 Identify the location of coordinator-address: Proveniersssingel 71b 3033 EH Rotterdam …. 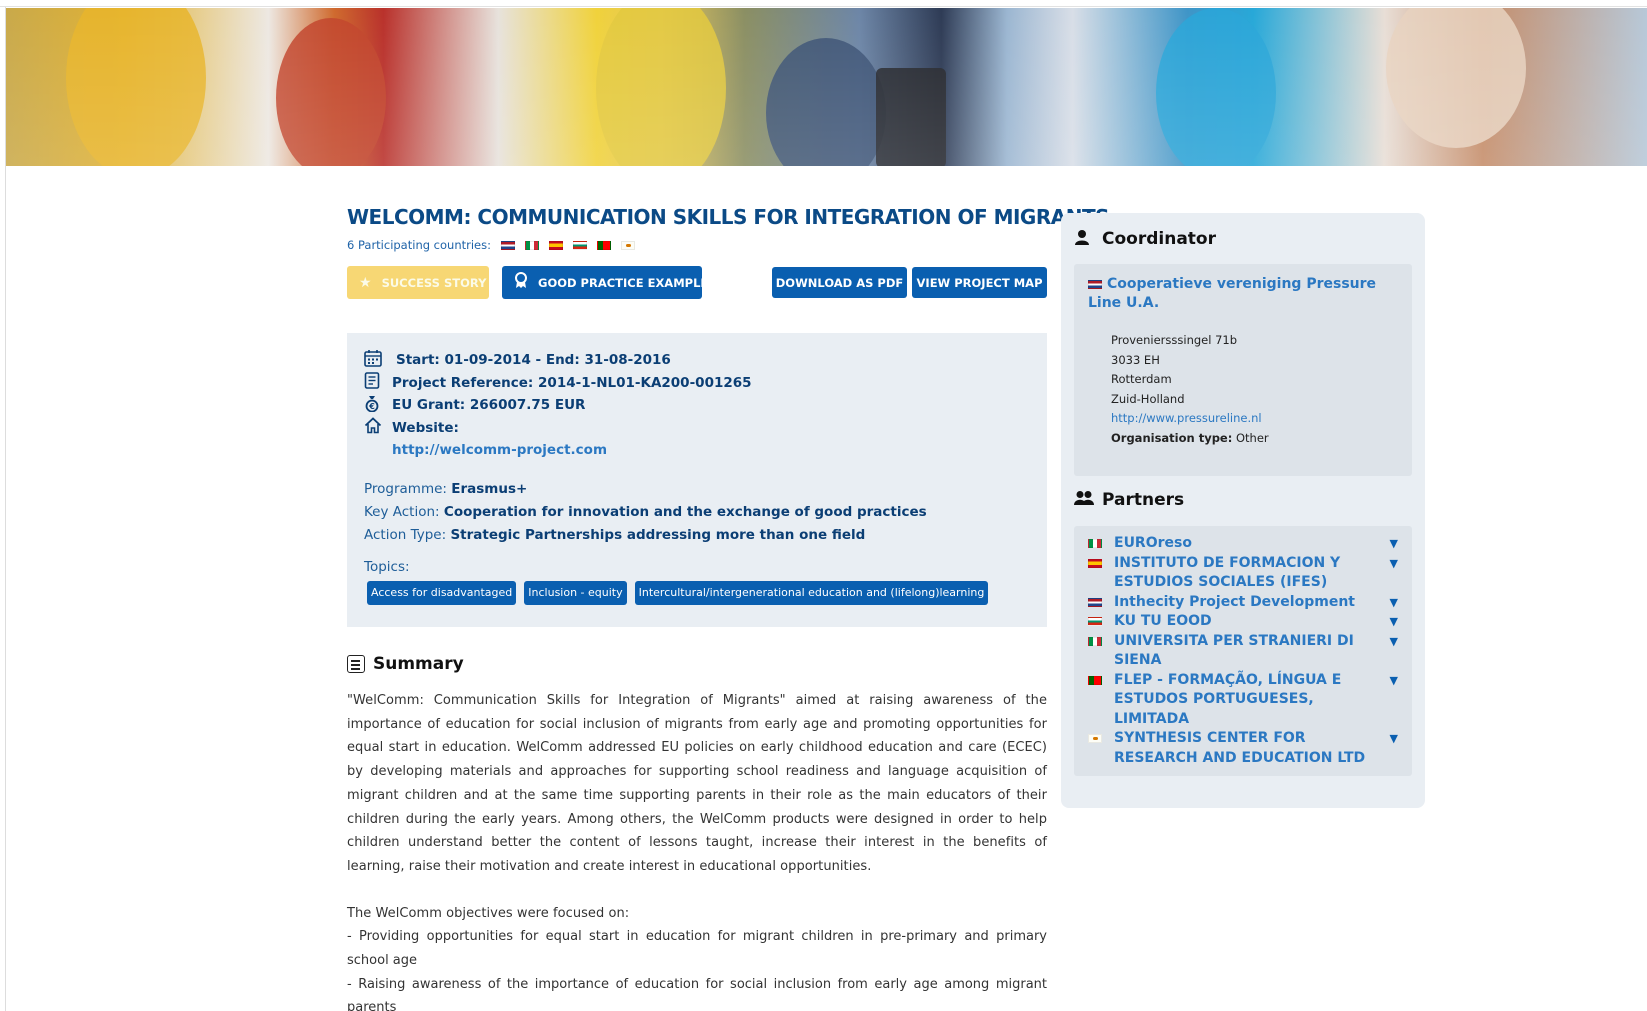
(1243, 389).